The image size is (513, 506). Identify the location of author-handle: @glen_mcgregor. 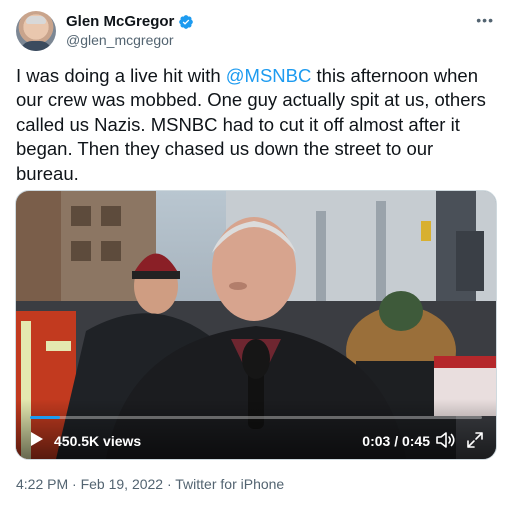
(120, 40).